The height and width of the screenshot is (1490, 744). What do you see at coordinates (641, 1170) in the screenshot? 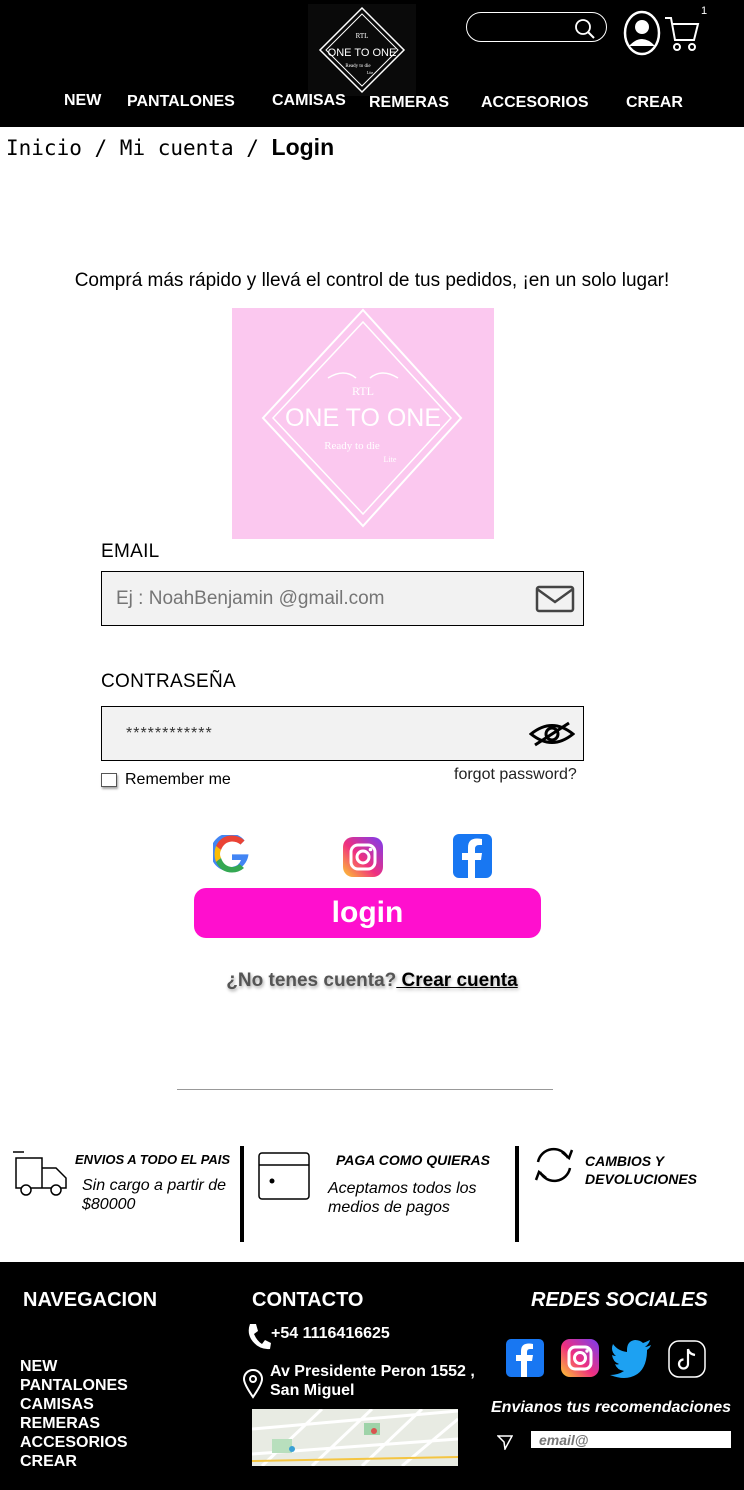
I see `feature-title-returns: CAMBIOS Y DEVOLUCIONES` at bounding box center [641, 1170].